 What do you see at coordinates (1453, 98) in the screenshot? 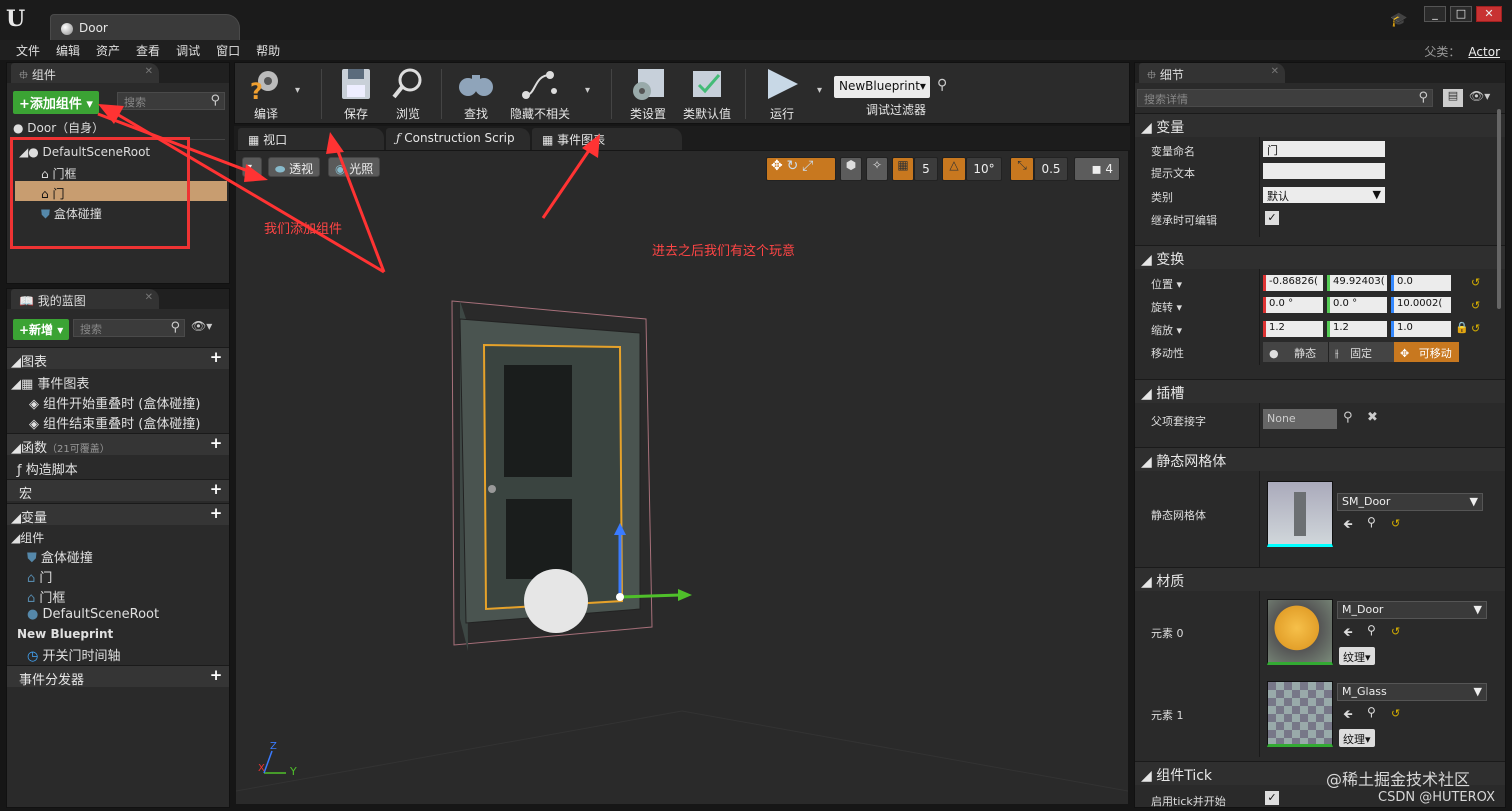
I see `property-matrix-icon: ▤` at bounding box center [1453, 98].